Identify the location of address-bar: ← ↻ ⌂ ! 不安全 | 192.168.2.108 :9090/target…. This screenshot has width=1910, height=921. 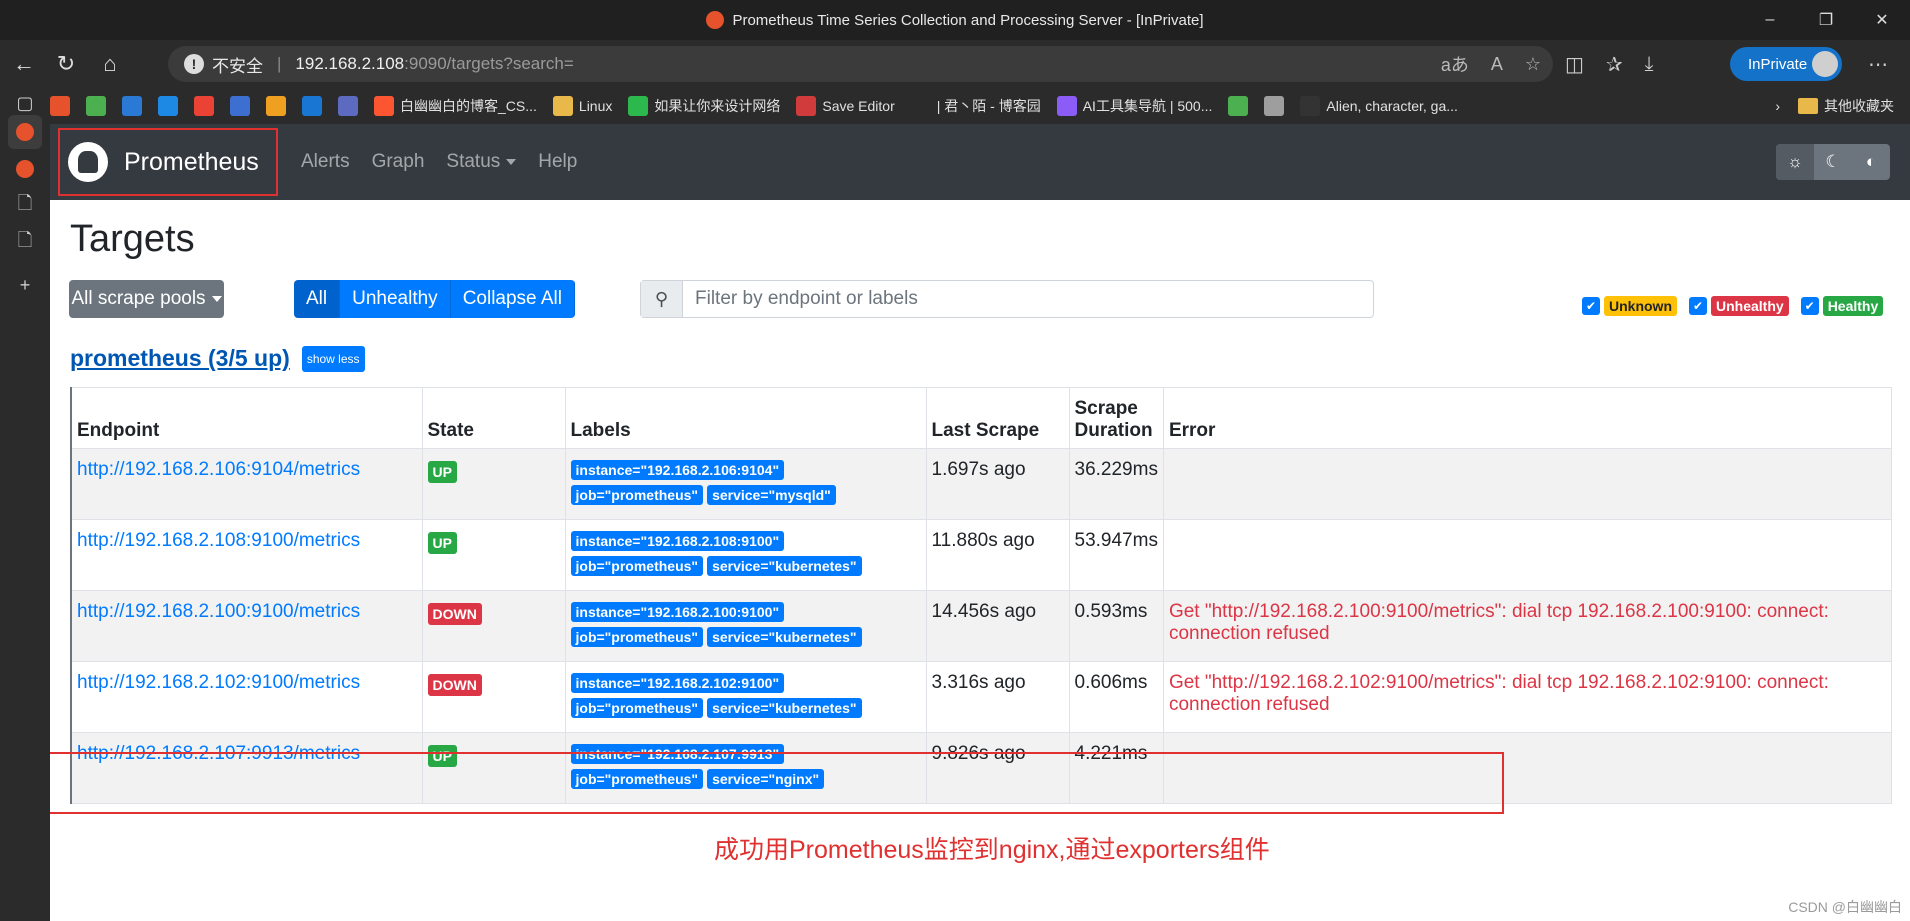
(955, 64).